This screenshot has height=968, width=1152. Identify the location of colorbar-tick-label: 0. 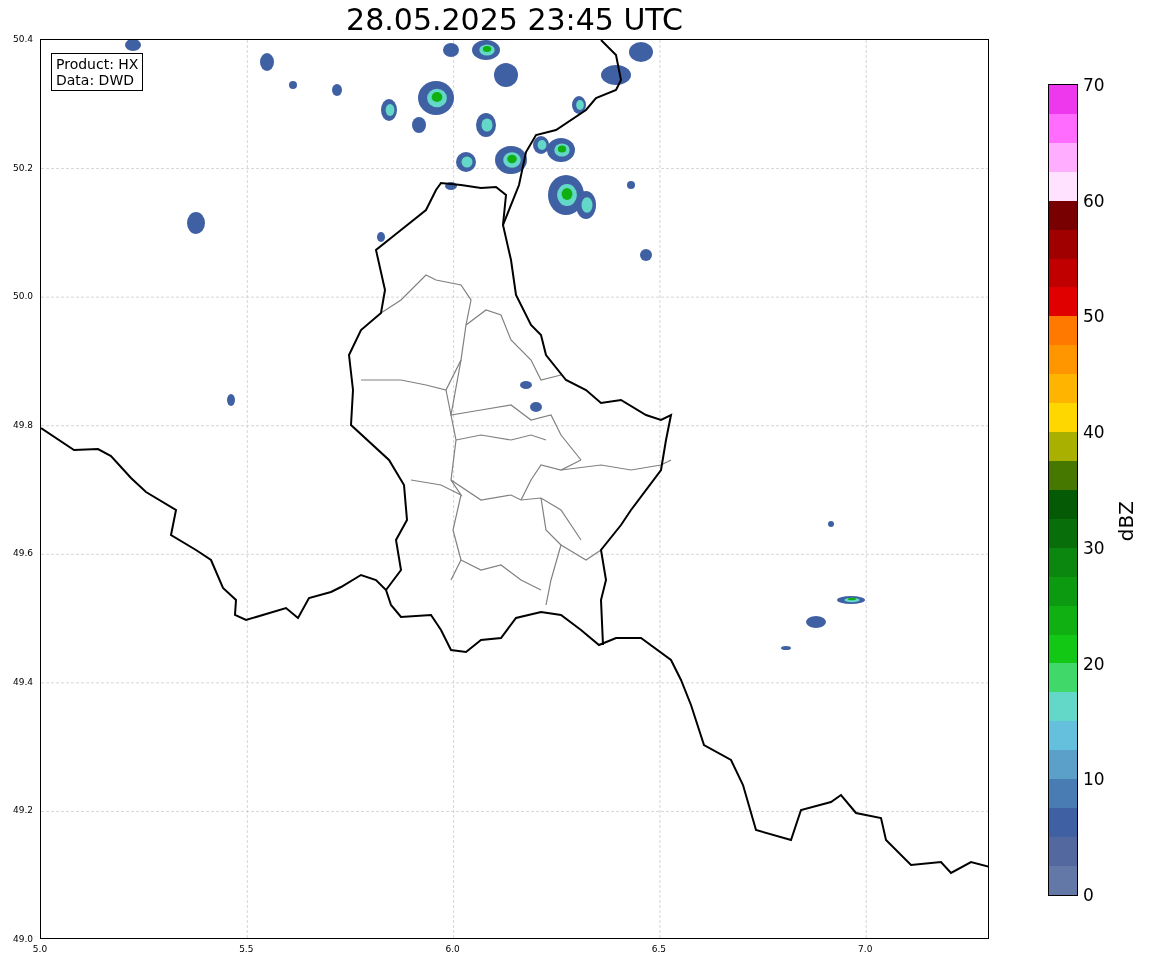
(1088, 895).